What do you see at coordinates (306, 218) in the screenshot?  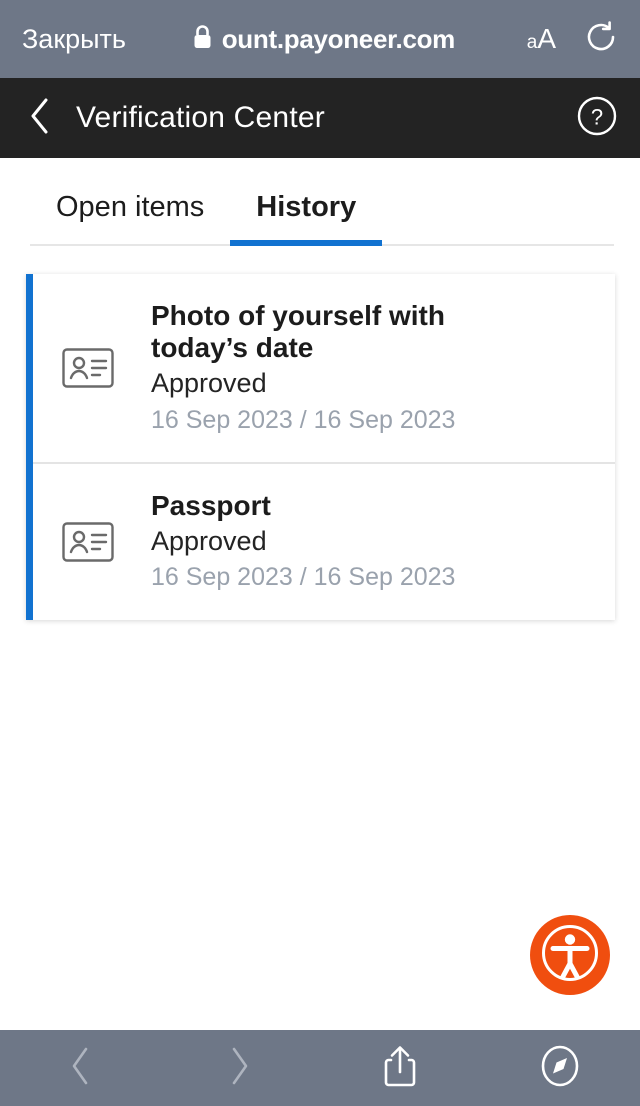 I see `tab-history: History` at bounding box center [306, 218].